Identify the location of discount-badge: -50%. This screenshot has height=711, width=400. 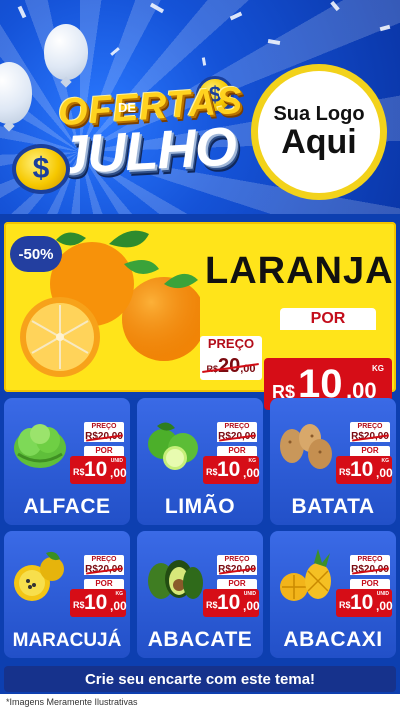
(36, 254).